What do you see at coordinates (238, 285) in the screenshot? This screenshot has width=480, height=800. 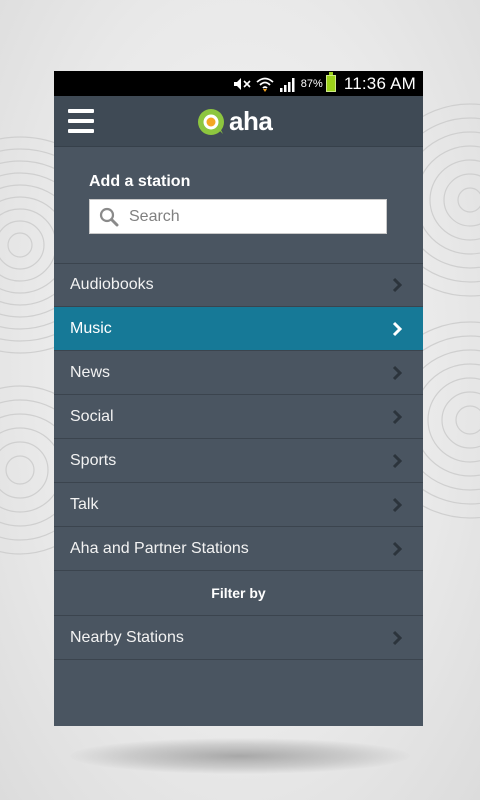 I see `category-audiobooks: Audiobooks` at bounding box center [238, 285].